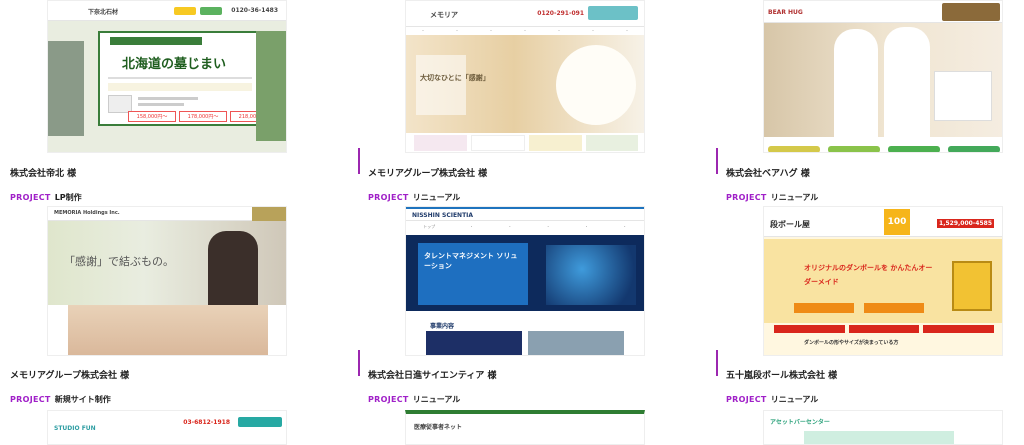 The height and width of the screenshot is (445, 1024). I want to click on mini-logo: BEAR HUG, so click(785, 12).